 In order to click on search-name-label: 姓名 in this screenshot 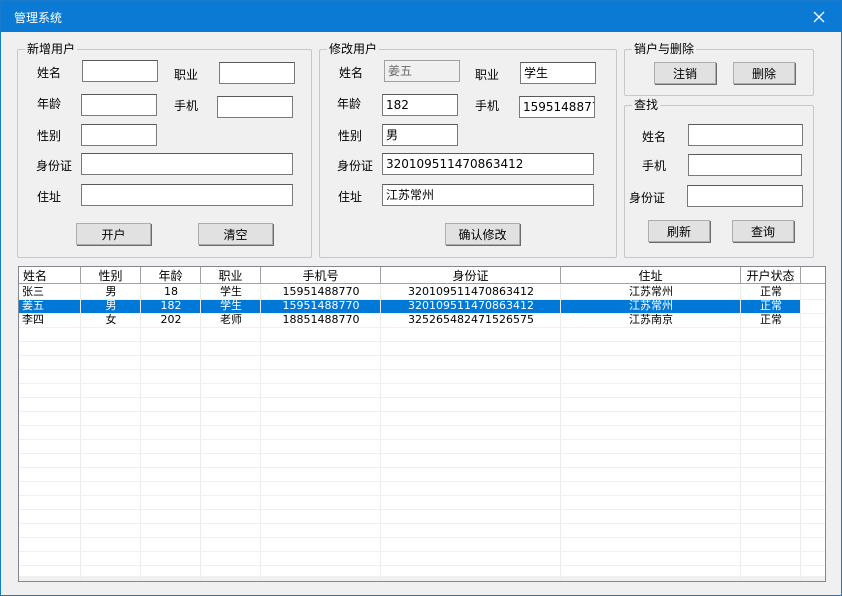, I will do `click(654, 137)`.